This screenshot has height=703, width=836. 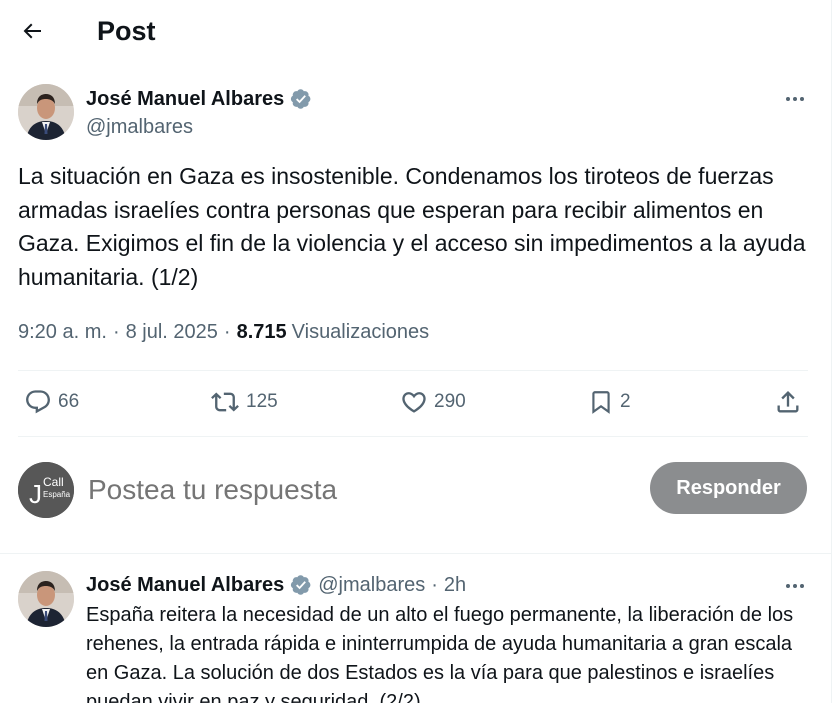 What do you see at coordinates (455, 585) in the screenshot?
I see `post-time: 2h` at bounding box center [455, 585].